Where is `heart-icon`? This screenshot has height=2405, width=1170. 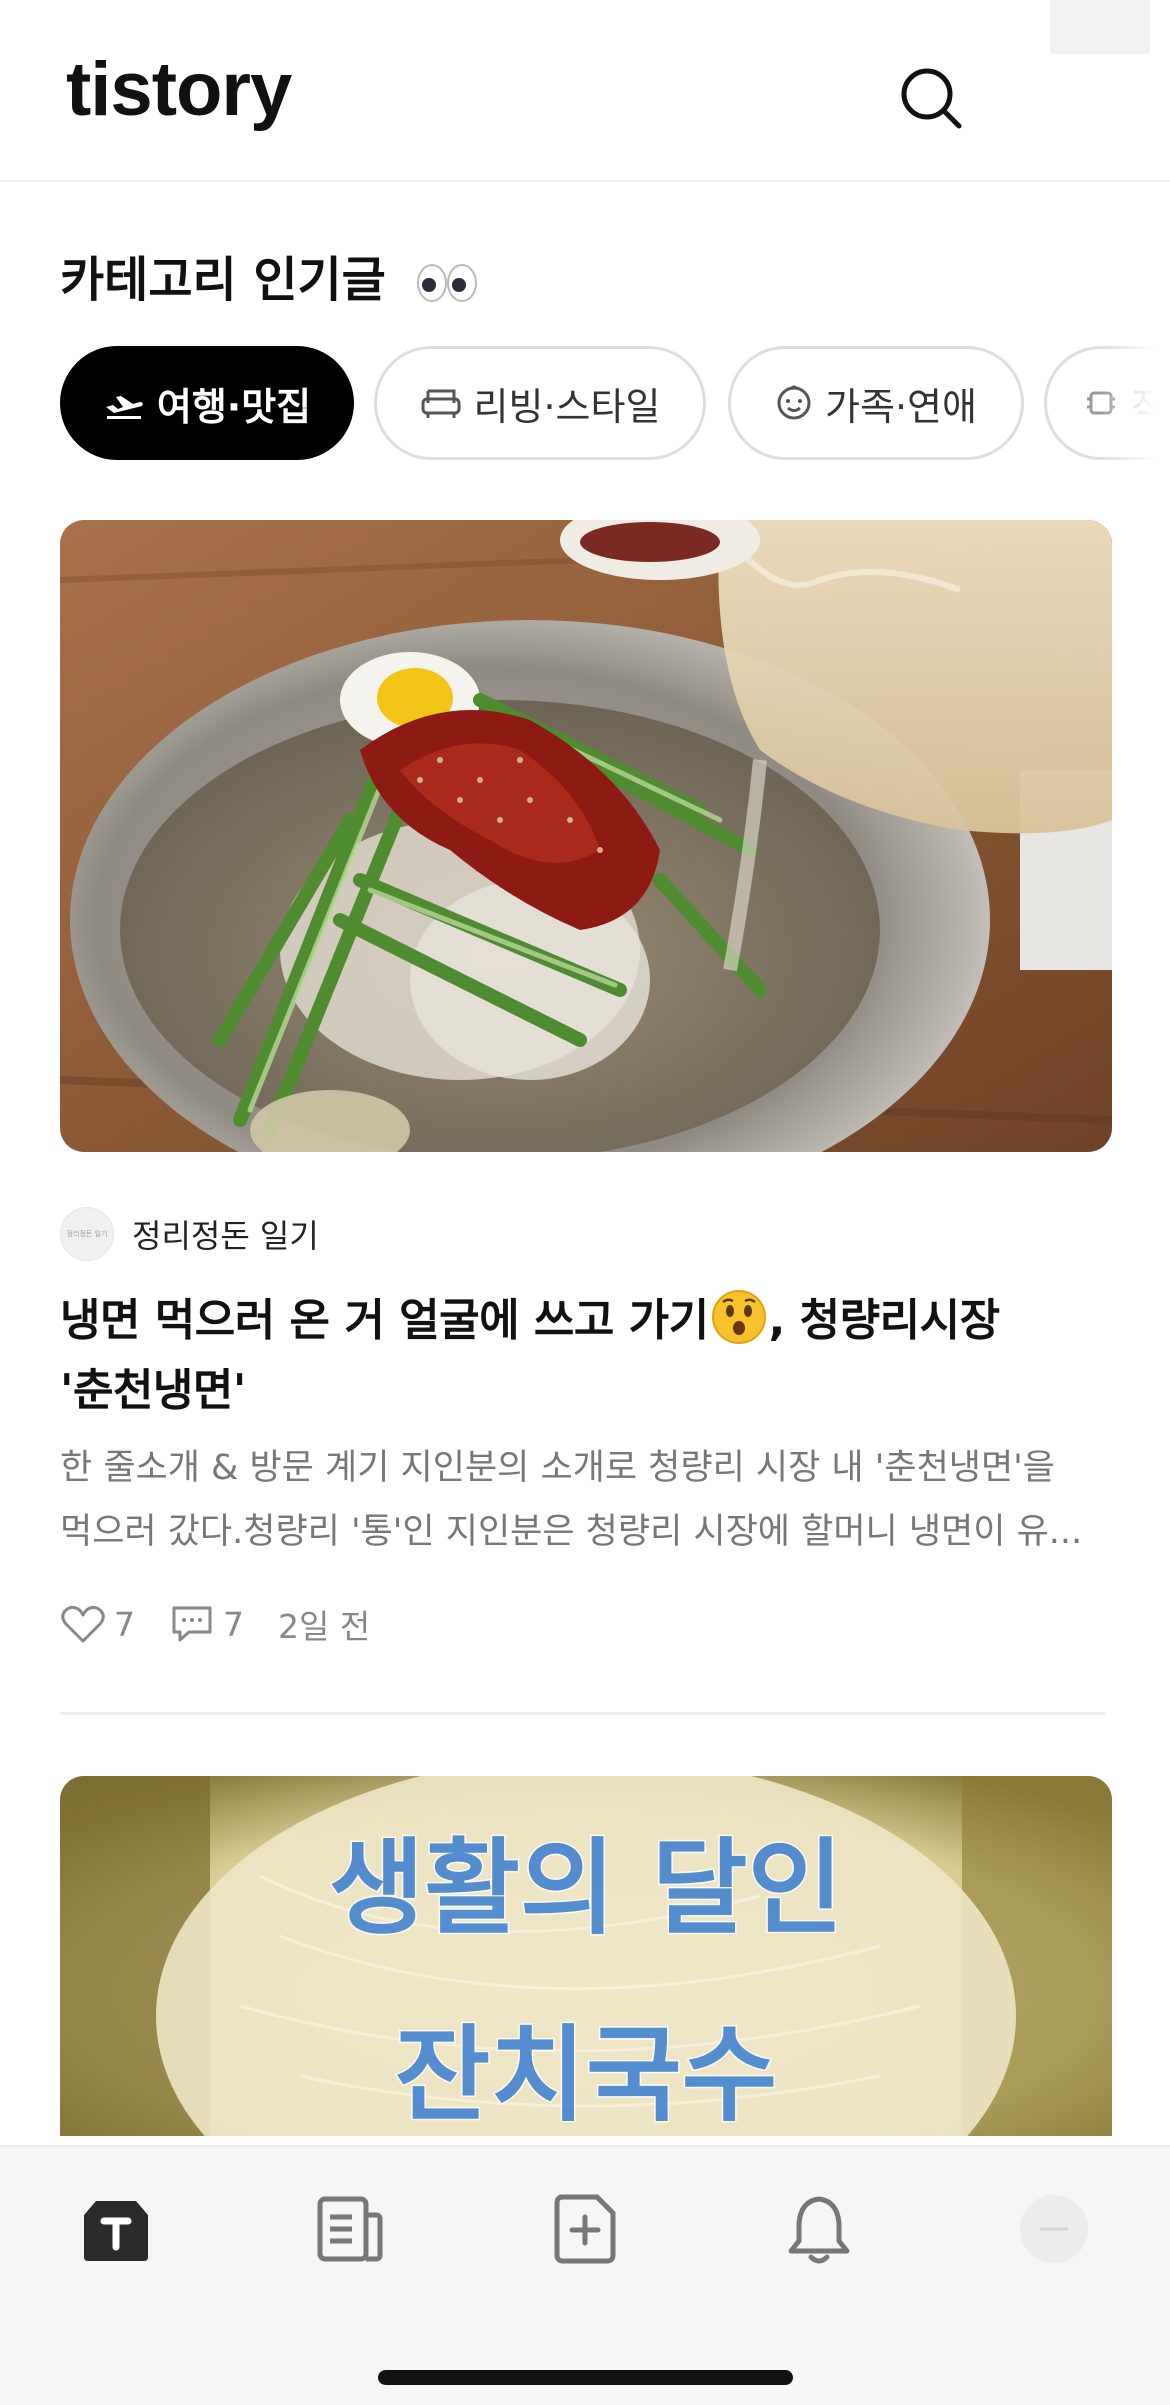 heart-icon is located at coordinates (83, 1624).